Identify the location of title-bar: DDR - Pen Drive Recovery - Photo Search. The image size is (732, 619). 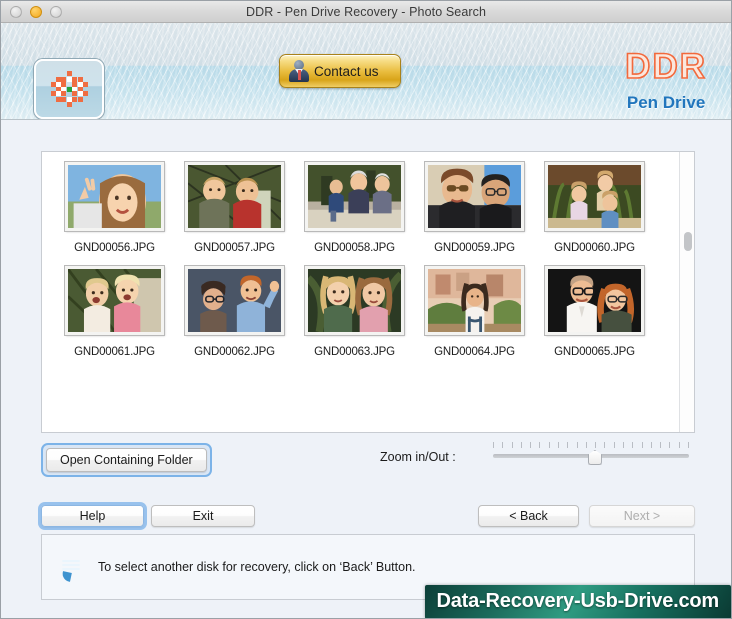
(366, 12).